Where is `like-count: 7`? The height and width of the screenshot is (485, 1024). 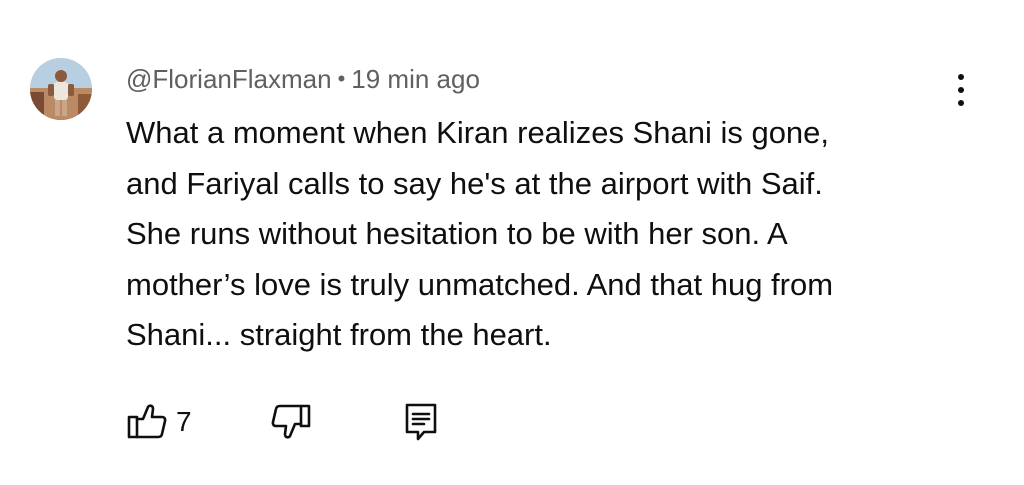 like-count: 7 is located at coordinates (184, 421).